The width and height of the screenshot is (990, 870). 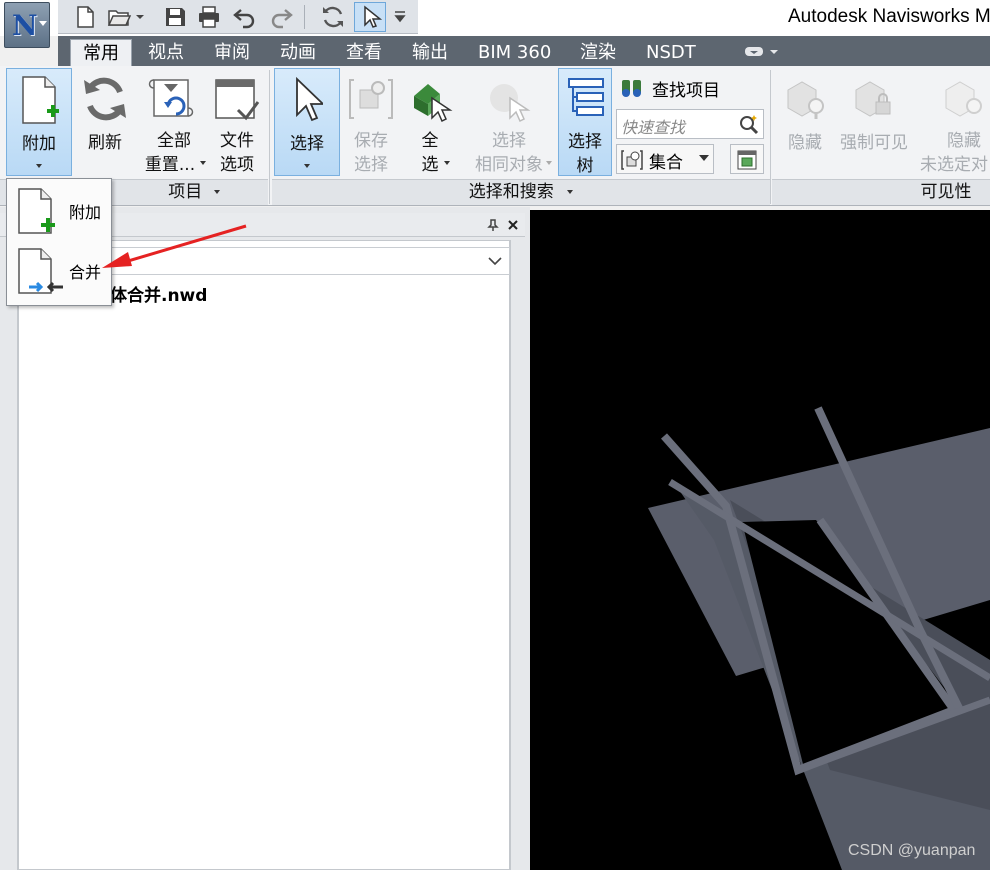 What do you see at coordinates (245, 17) in the screenshot?
I see `undo-icon` at bounding box center [245, 17].